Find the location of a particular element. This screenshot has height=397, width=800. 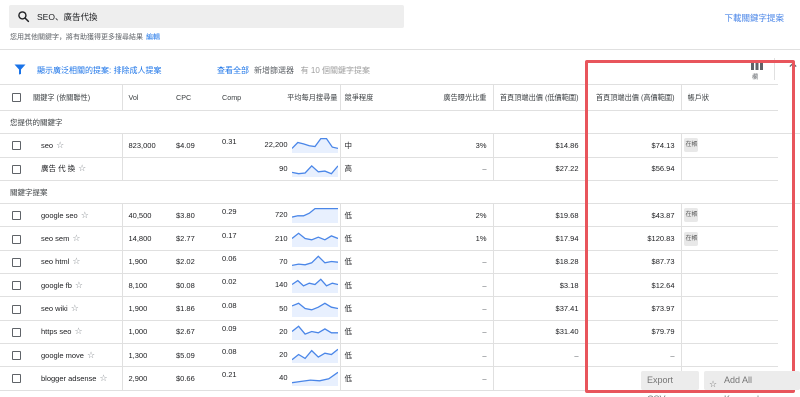

keyword-row: google fb ☆ 8,100 $0.08 0.02 140 低 – $3.18 $12.64 is located at coordinates (400, 285).